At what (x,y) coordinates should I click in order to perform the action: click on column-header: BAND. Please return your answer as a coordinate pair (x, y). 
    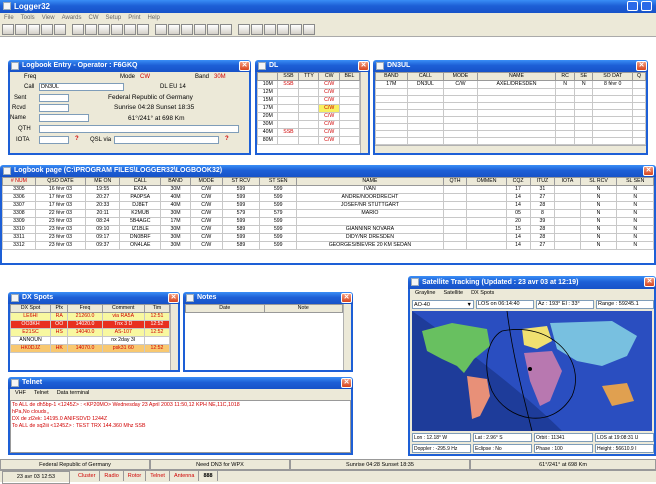
    Looking at the image, I should click on (391, 76).